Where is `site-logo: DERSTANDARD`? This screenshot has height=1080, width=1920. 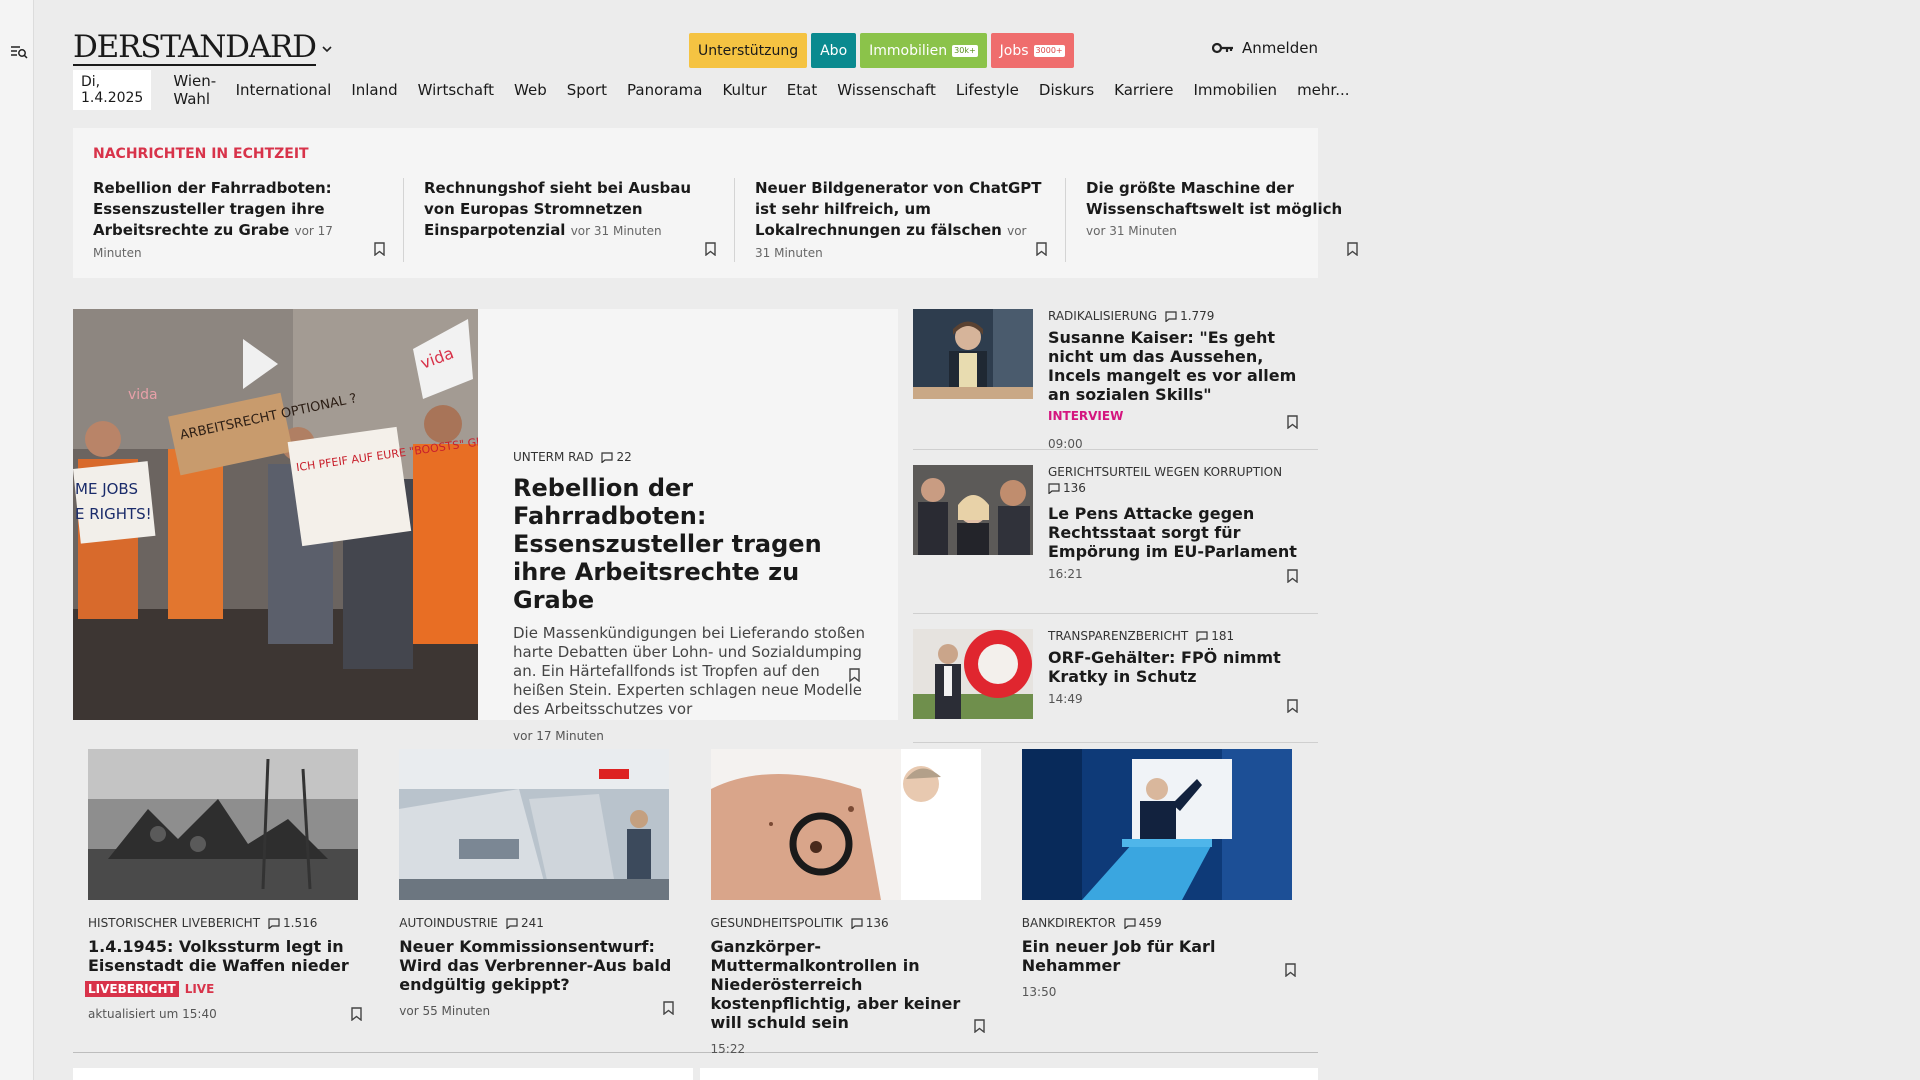 site-logo: DERSTANDARD is located at coordinates (195, 48).